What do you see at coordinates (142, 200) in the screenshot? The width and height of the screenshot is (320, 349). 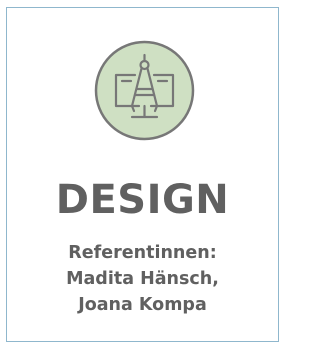 I see `page-title: DESIGN` at bounding box center [142, 200].